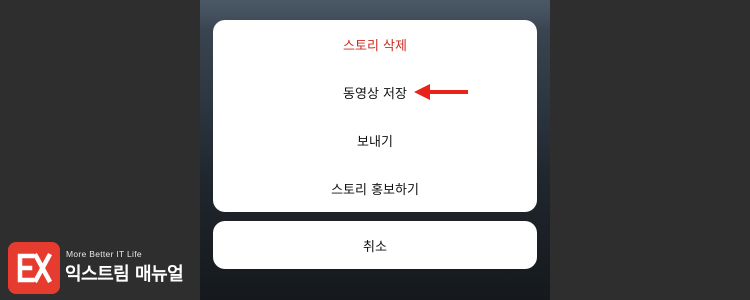 The width and height of the screenshot is (750, 300). What do you see at coordinates (34, 268) in the screenshot?
I see `brand-logo-icon` at bounding box center [34, 268].